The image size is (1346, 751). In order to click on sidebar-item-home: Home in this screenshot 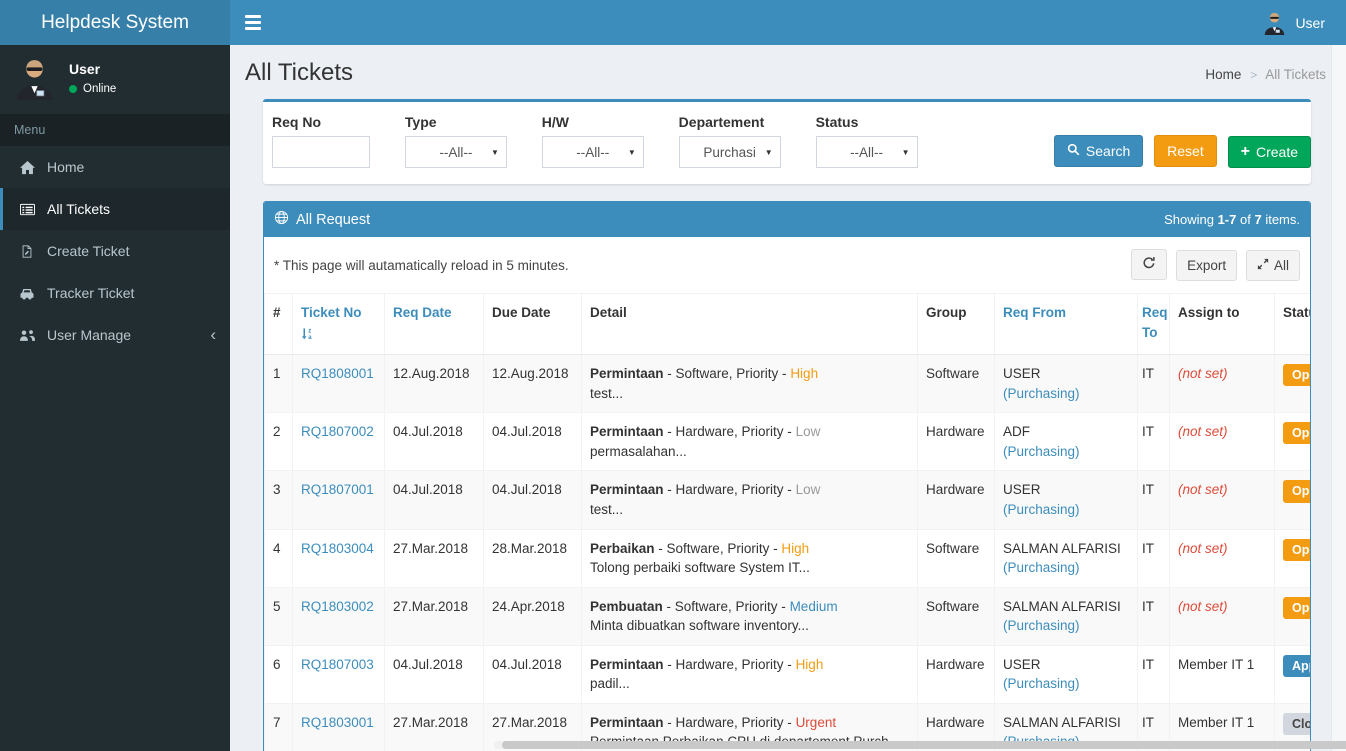, I will do `click(115, 167)`.